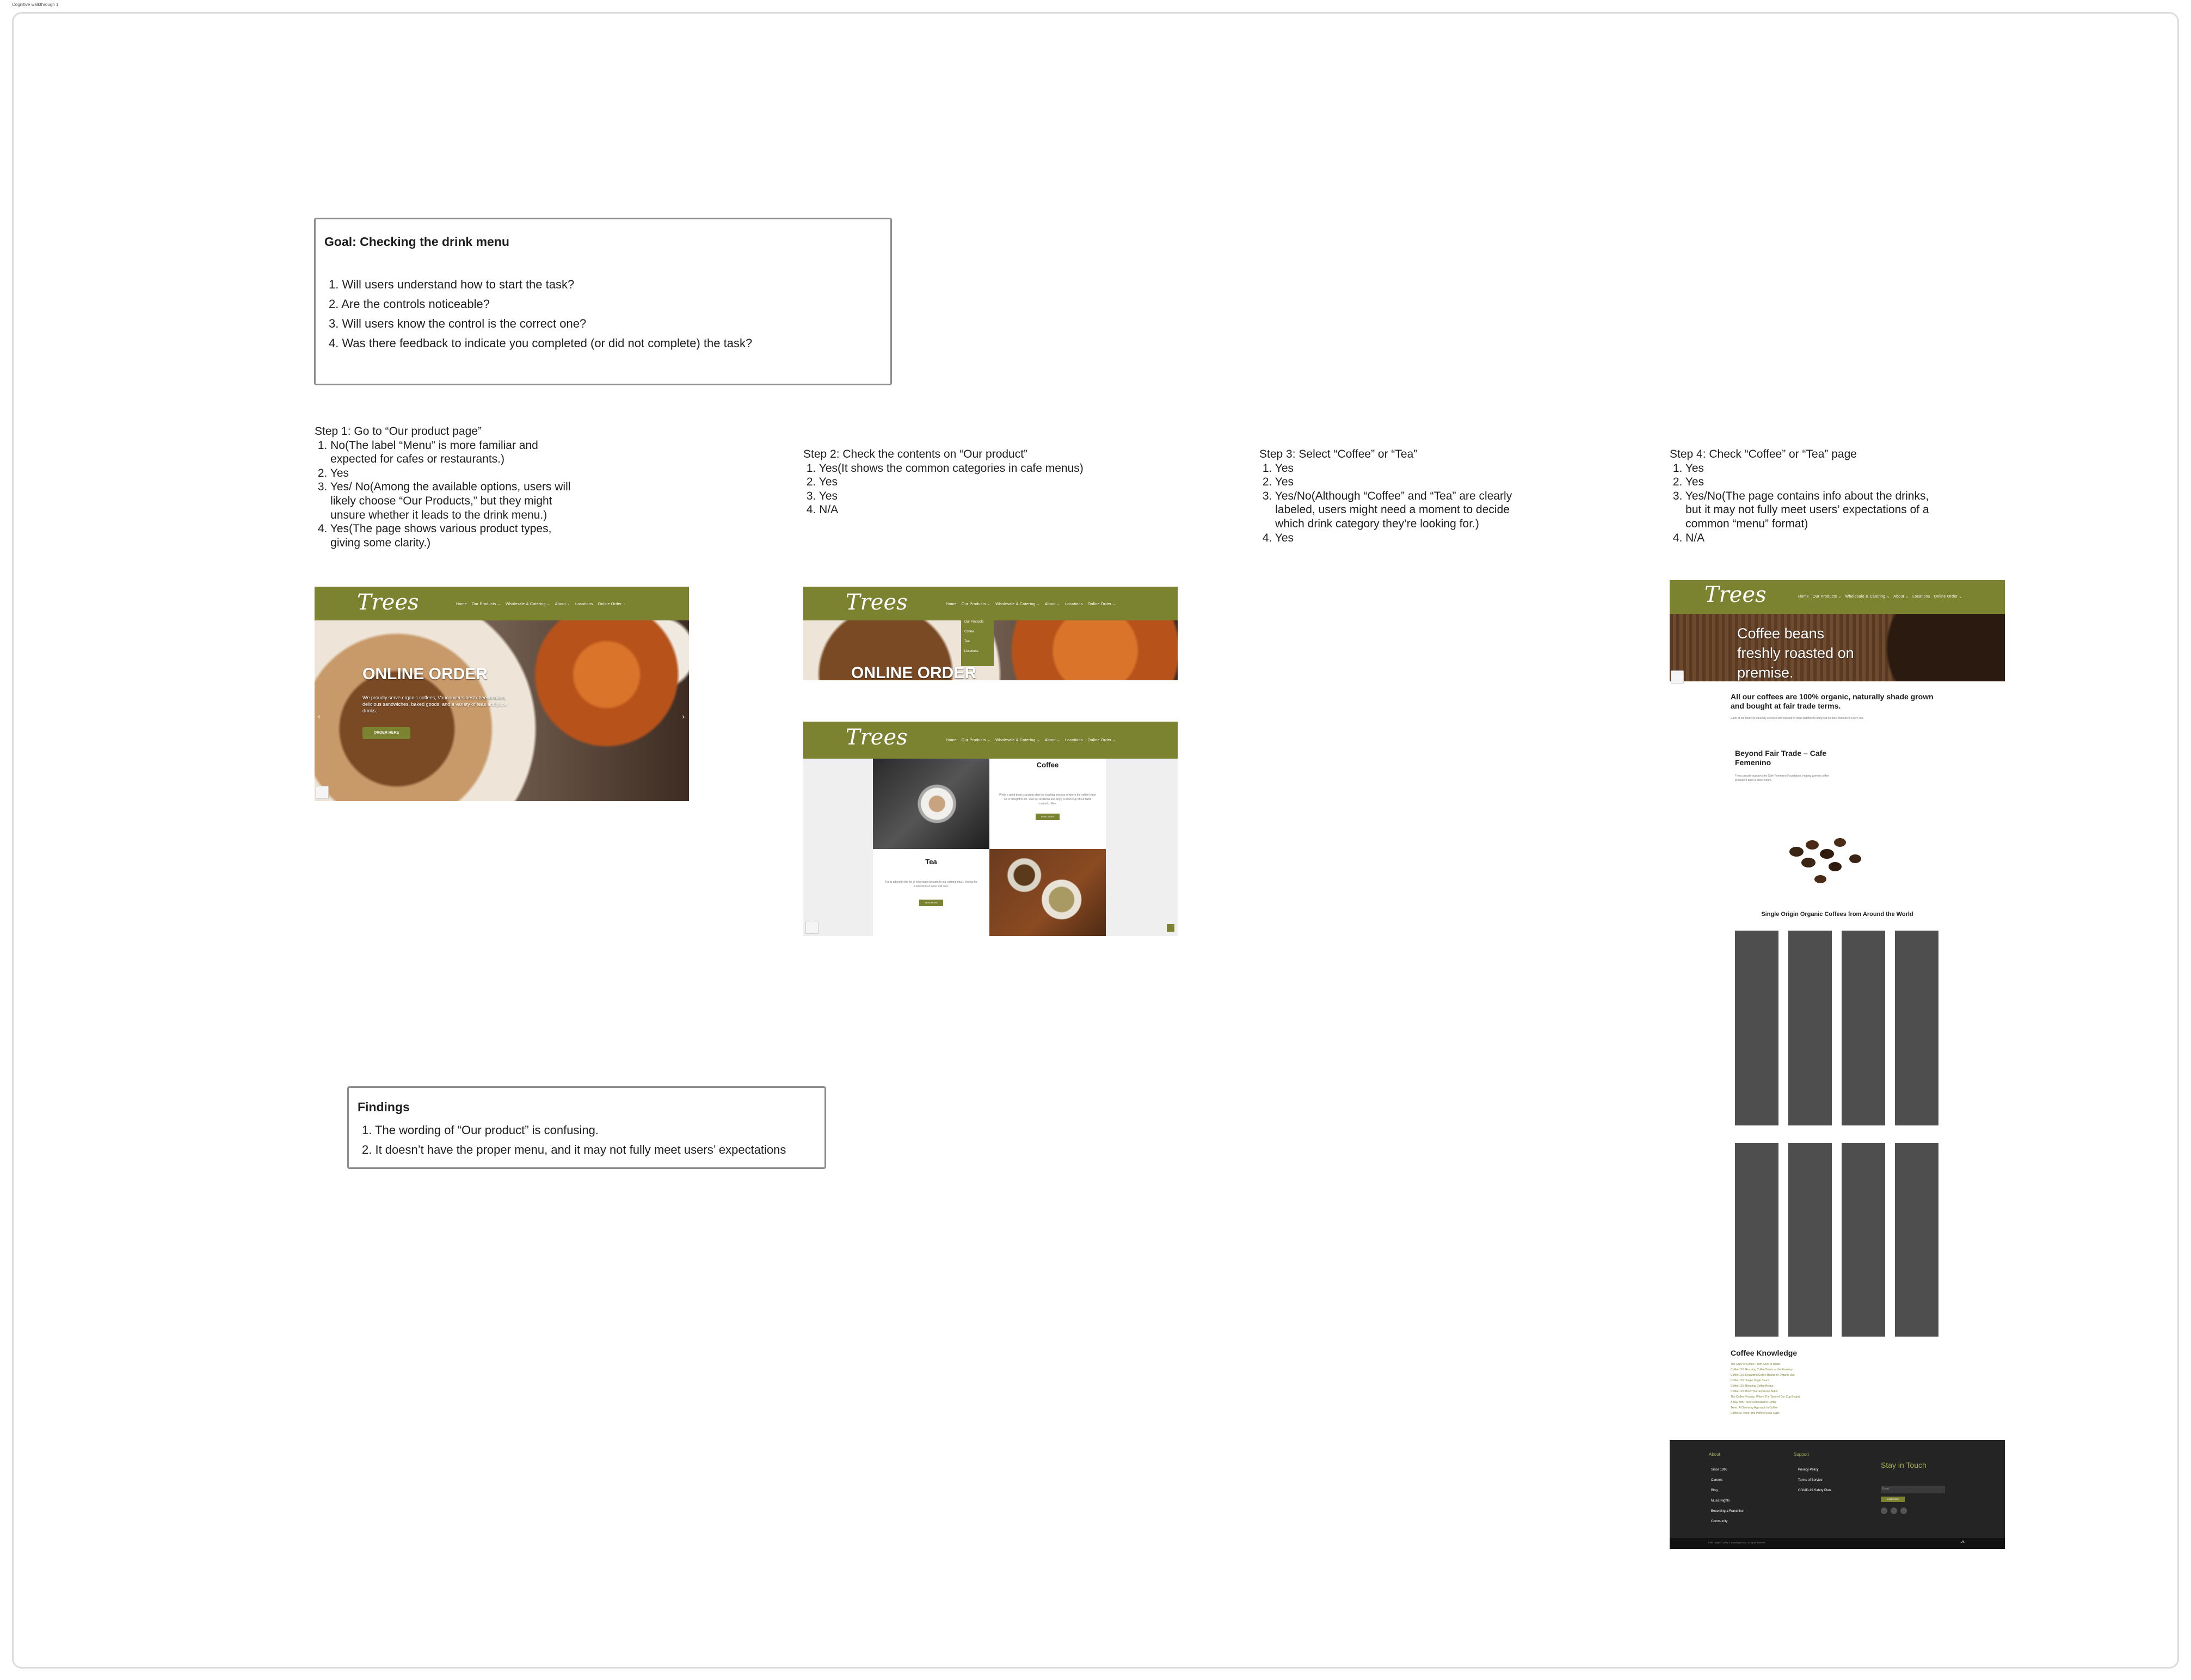  I want to click on step-line: 3. Yes, so click(820, 495).